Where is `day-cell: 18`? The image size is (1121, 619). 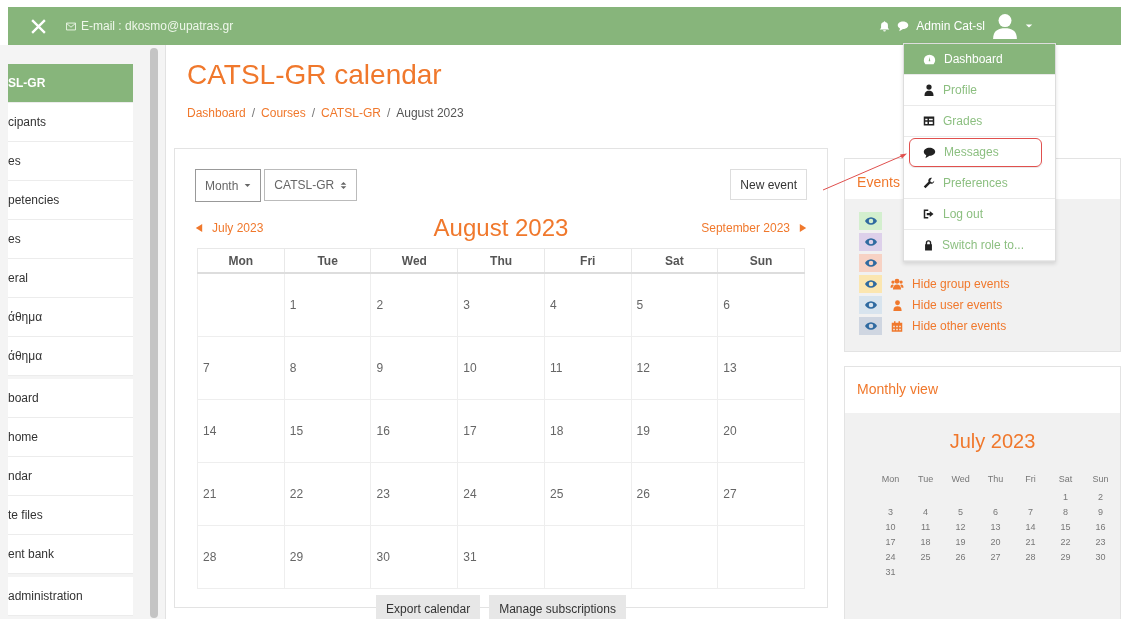 day-cell: 18 is located at coordinates (588, 431).